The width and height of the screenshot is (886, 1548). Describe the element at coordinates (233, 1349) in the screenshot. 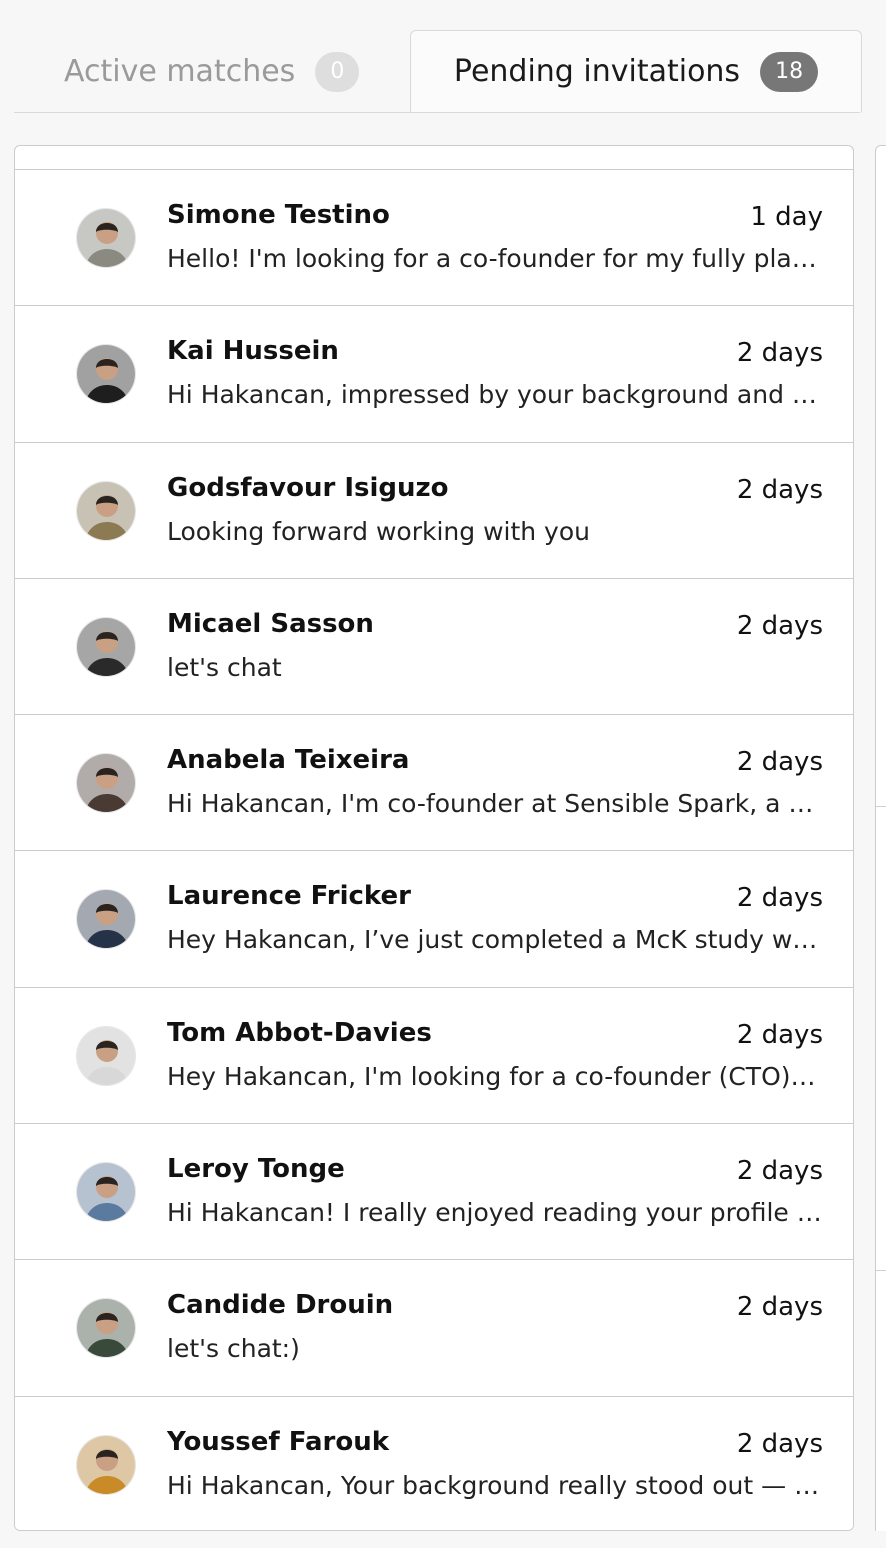

I see `message-preview: let's chat:)` at that location.